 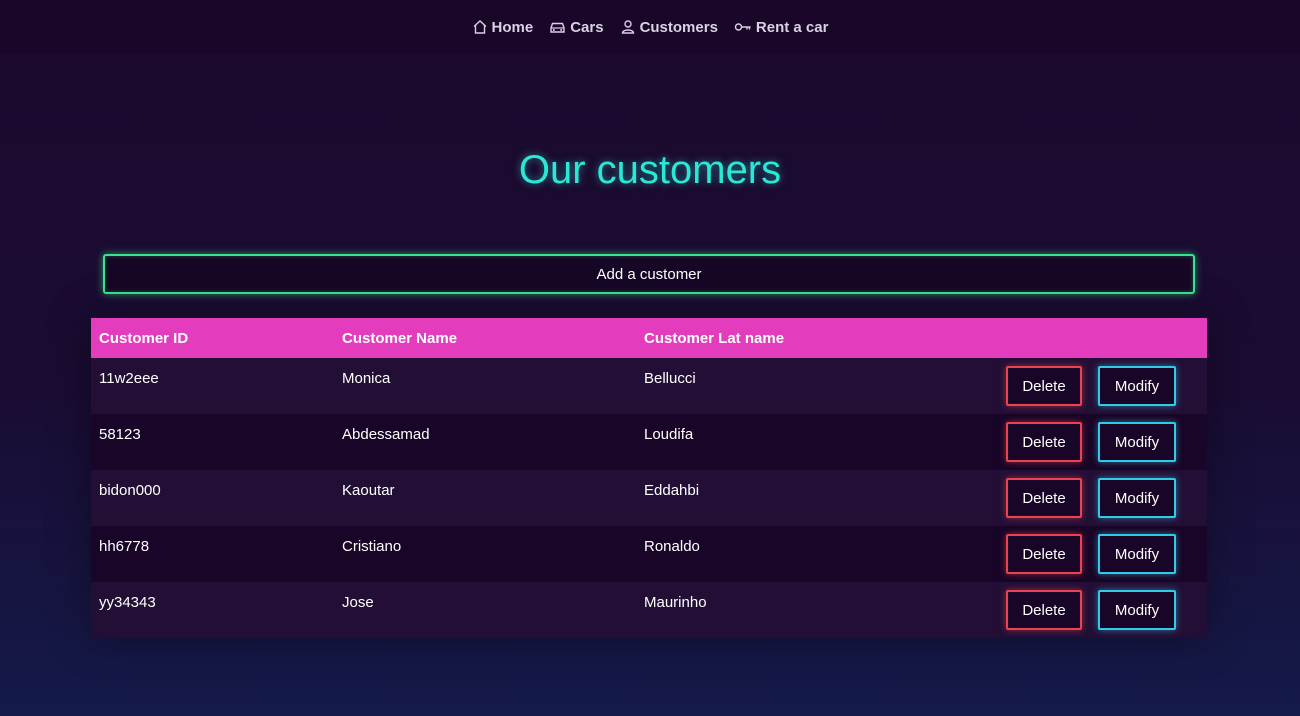 I want to click on table-row: yy34343 Jose Maurinho Delete Modify, so click(x=649, y=610).